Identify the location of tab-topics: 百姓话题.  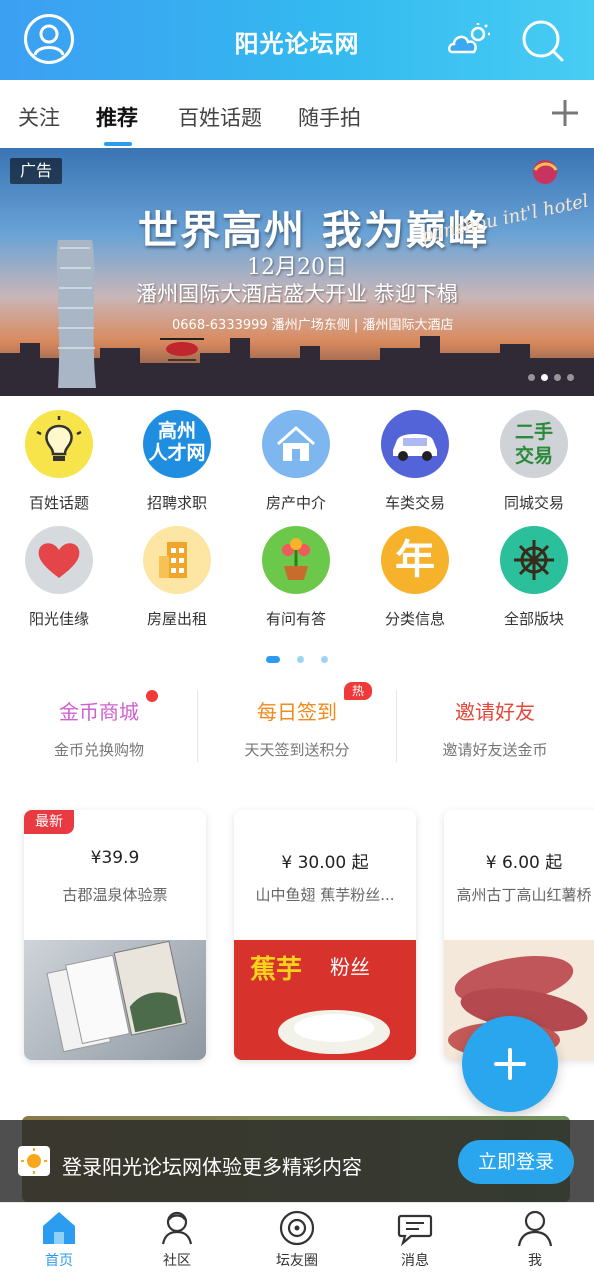
(220, 117).